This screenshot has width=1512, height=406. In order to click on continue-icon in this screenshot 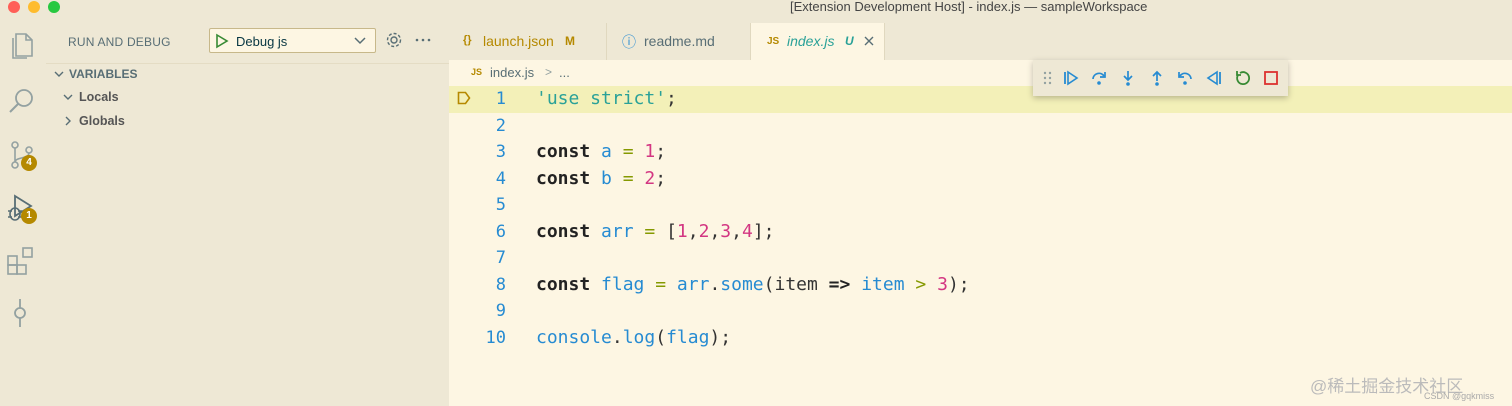, I will do `click(1071, 78)`.